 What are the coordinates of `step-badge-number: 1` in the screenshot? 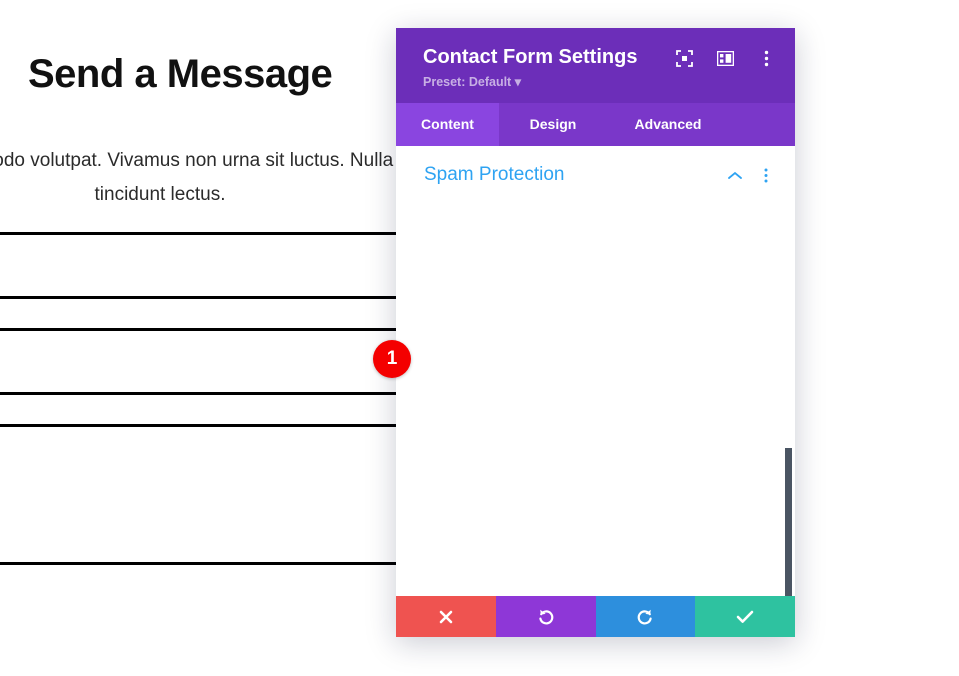 It's located at (392, 358).